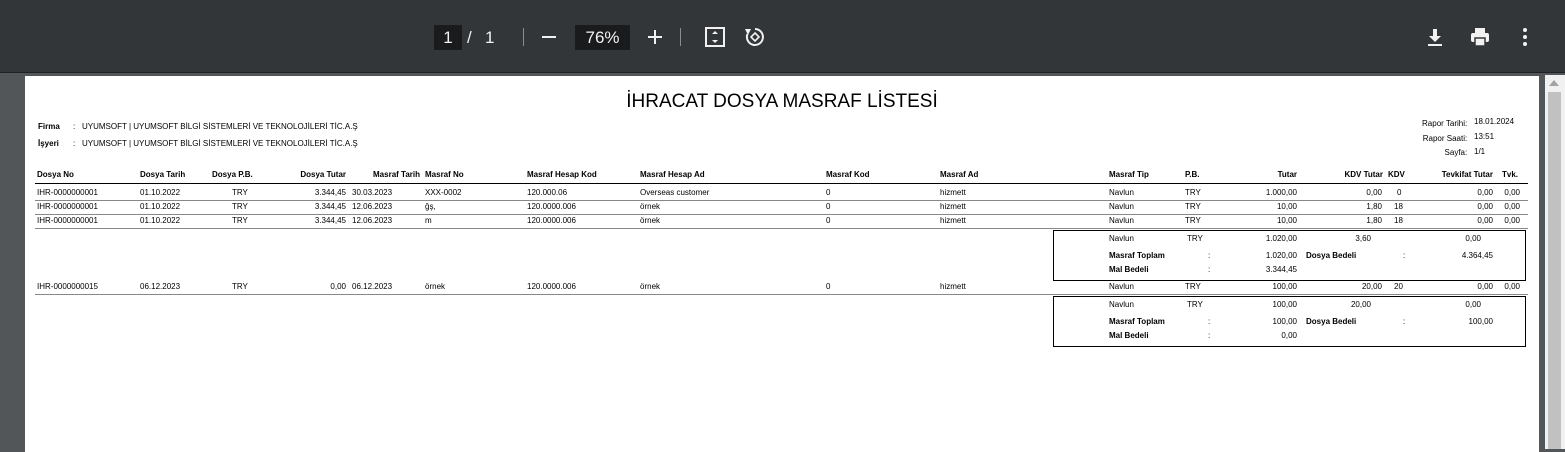  Describe the element at coordinates (1494, 121) in the screenshot. I see `rapor-tarihi-value: 18.01.2024` at that location.